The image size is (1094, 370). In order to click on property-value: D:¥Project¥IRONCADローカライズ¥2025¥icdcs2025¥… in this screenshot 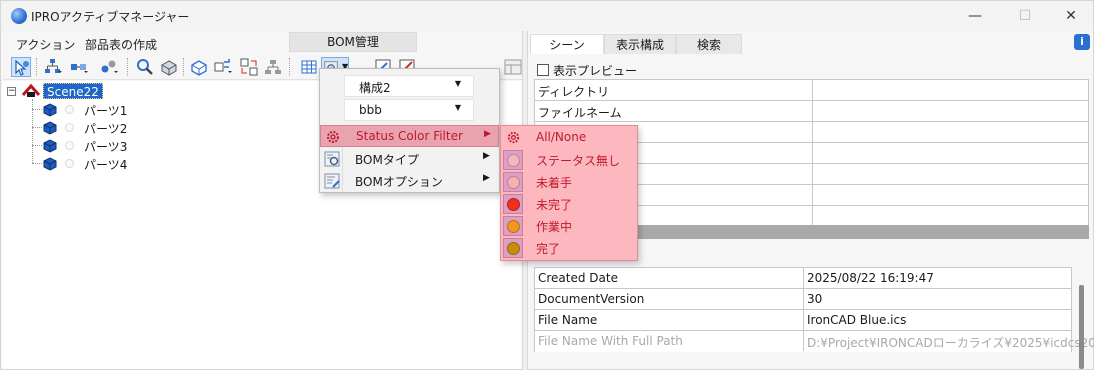, I will do `click(950, 343)`.